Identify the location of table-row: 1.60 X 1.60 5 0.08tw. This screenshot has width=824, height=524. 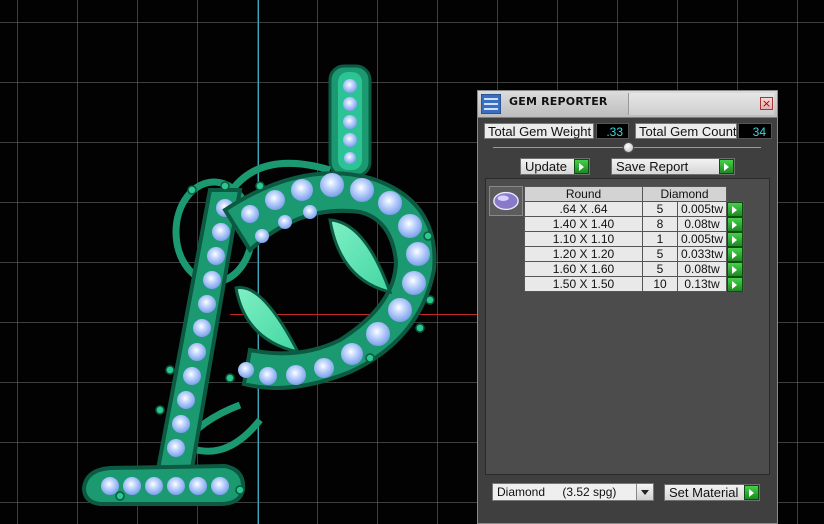
(634, 269).